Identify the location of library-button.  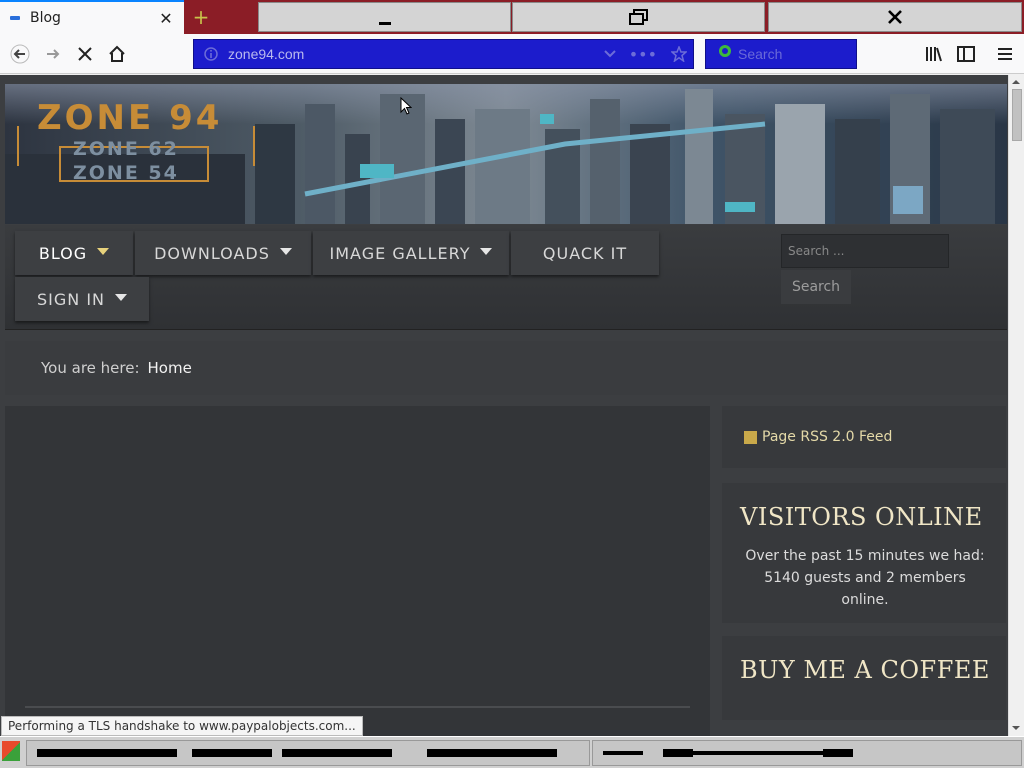
(934, 54).